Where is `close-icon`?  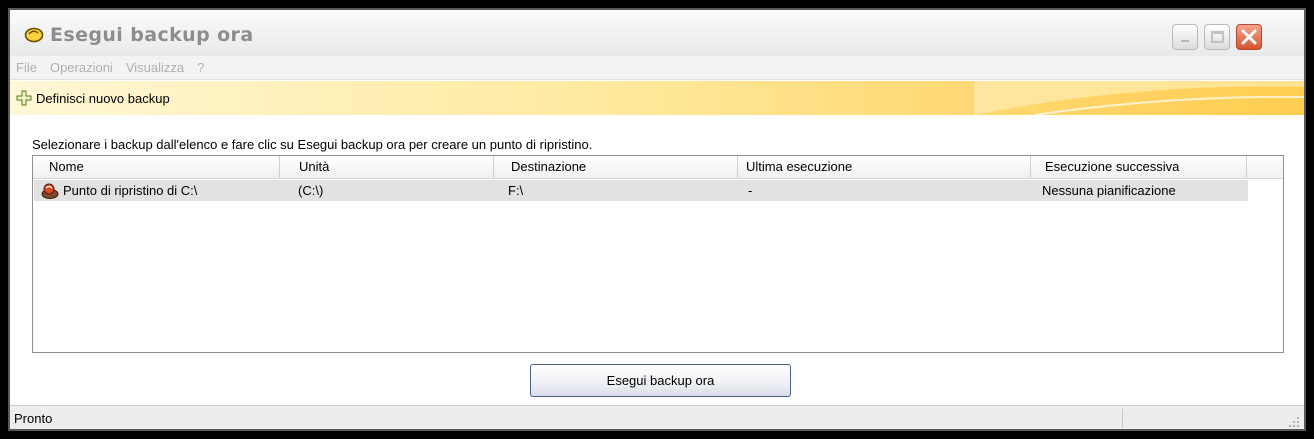 close-icon is located at coordinates (1249, 37).